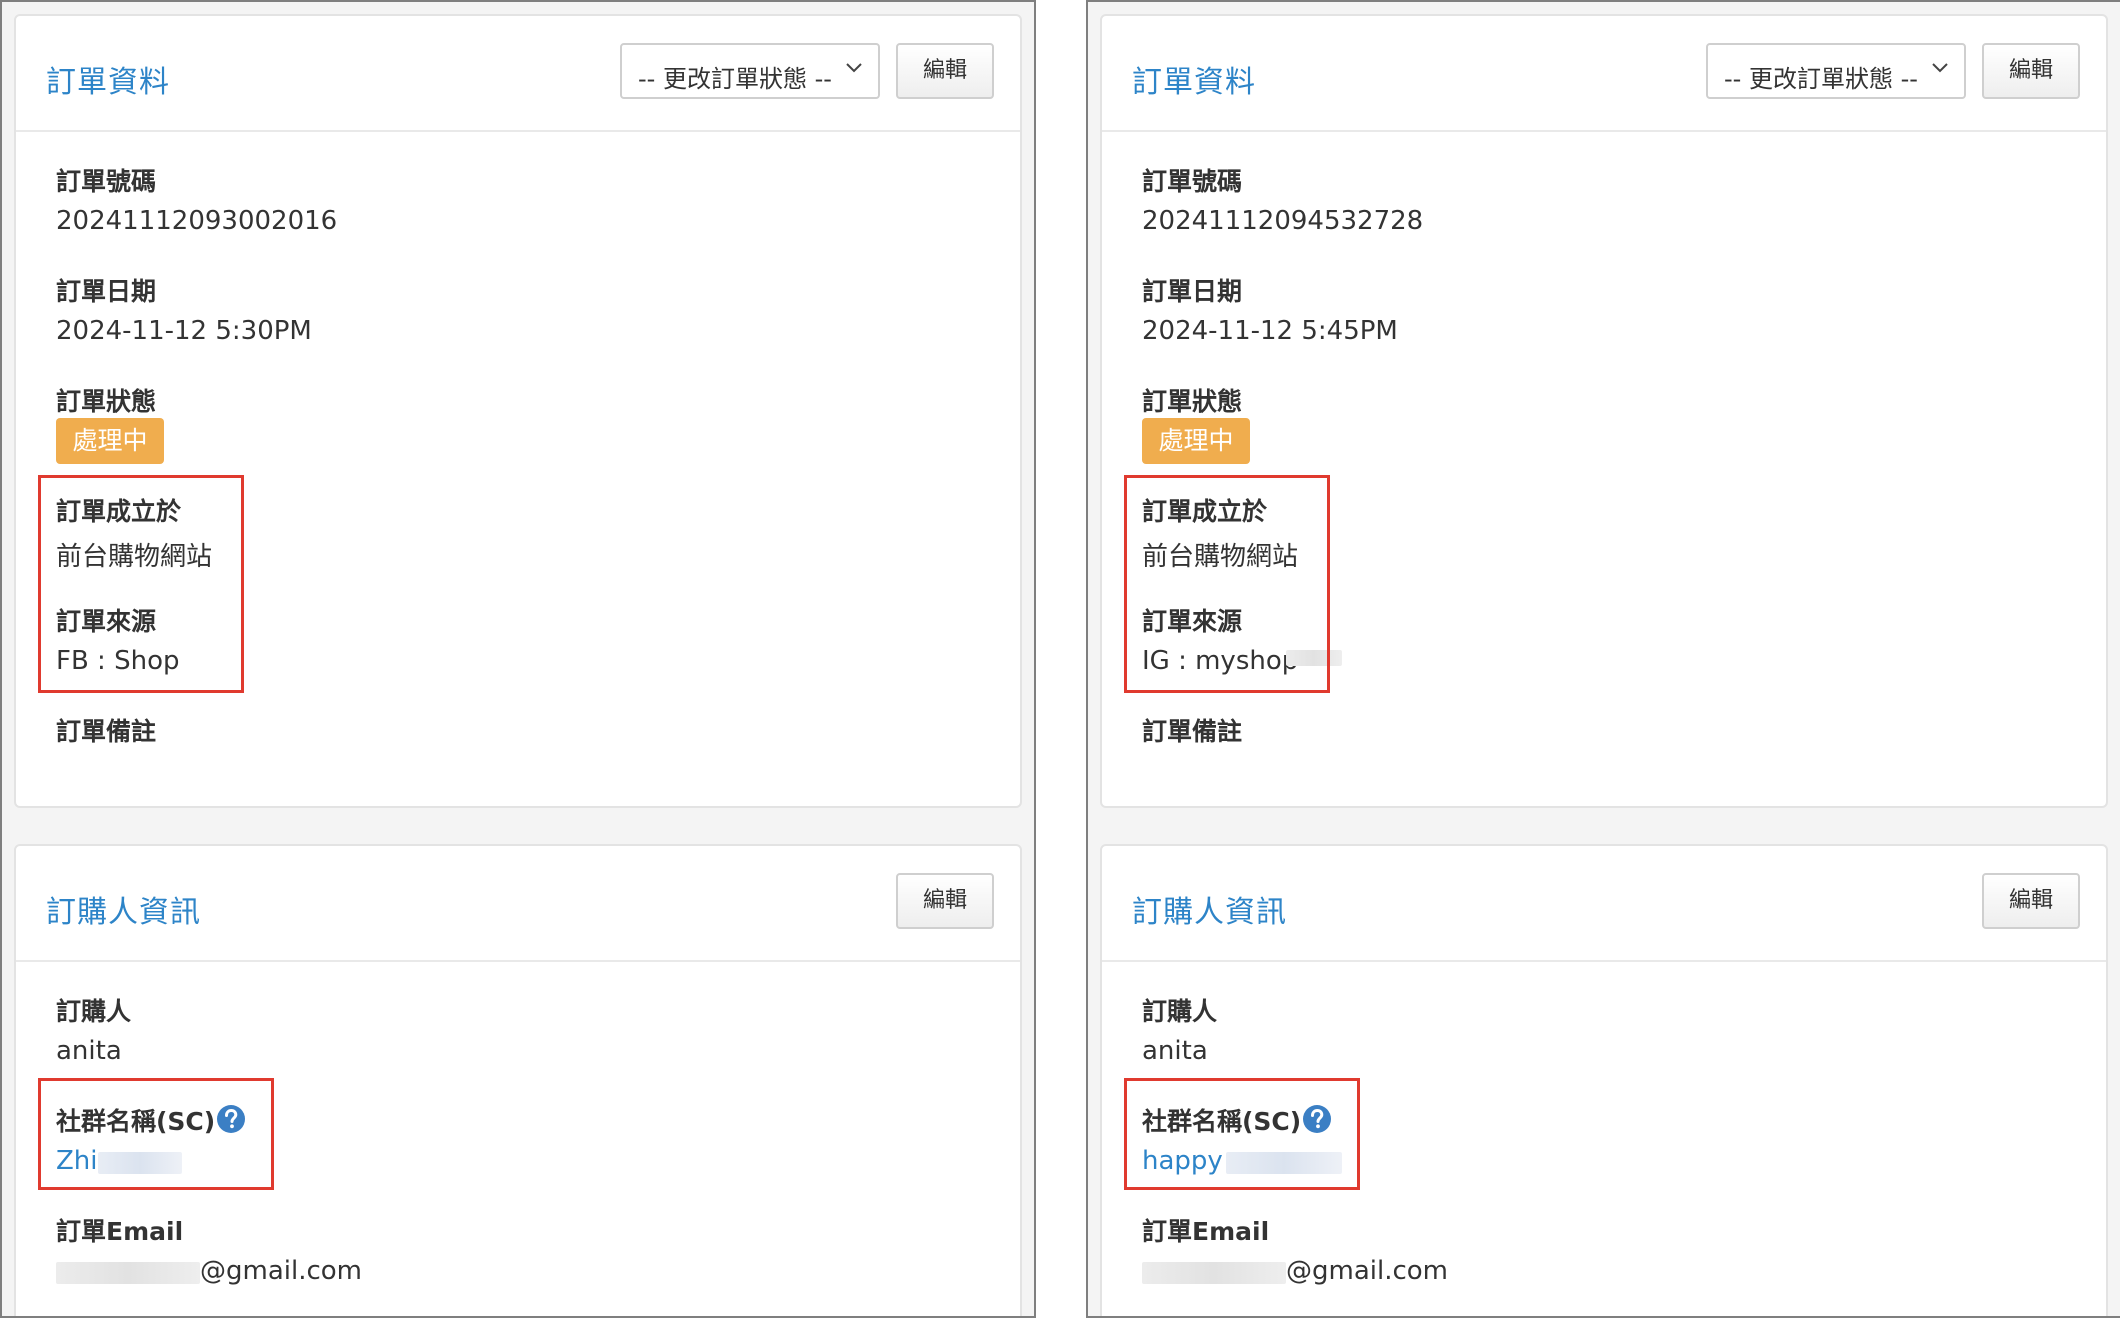 Image resolution: width=2120 pixels, height=1320 pixels. I want to click on order-date-value: 2024-11-12 5:30PM, so click(184, 331).